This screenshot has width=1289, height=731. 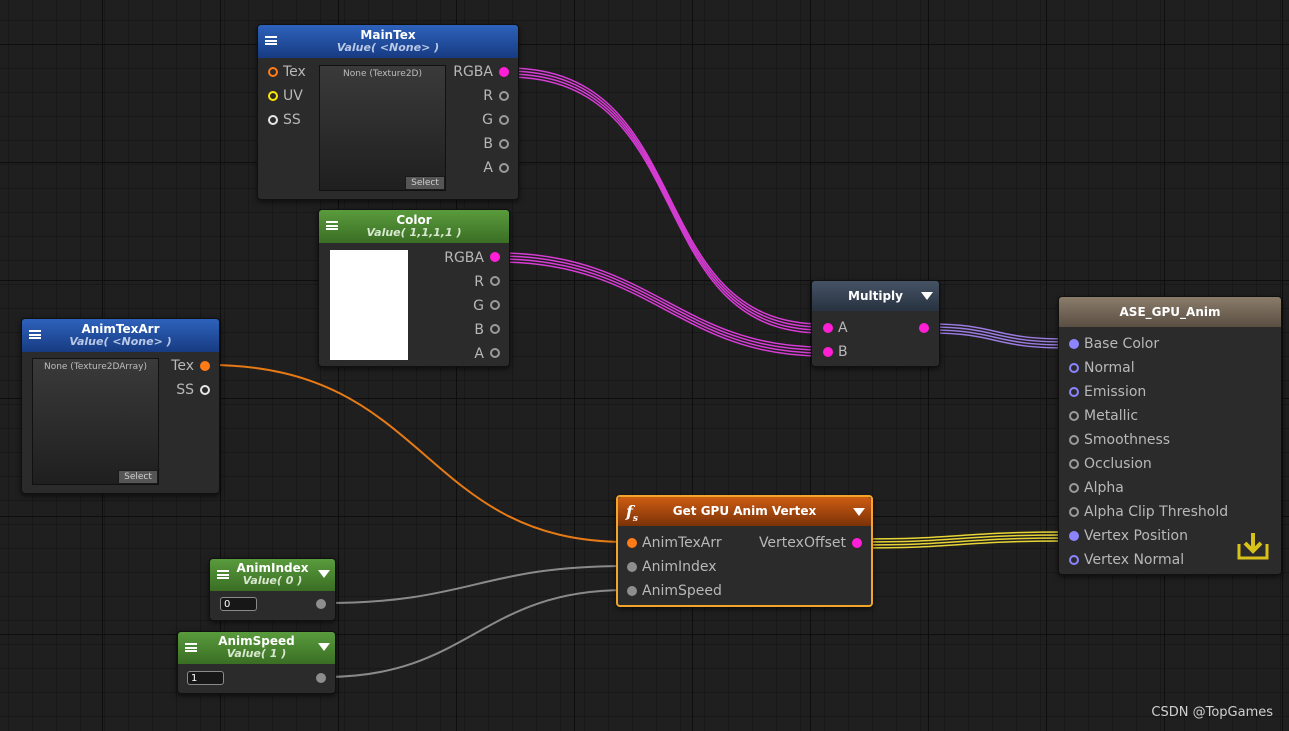 I want to click on animtexarr-subtitle: Value( <None> ), so click(x=120, y=341).